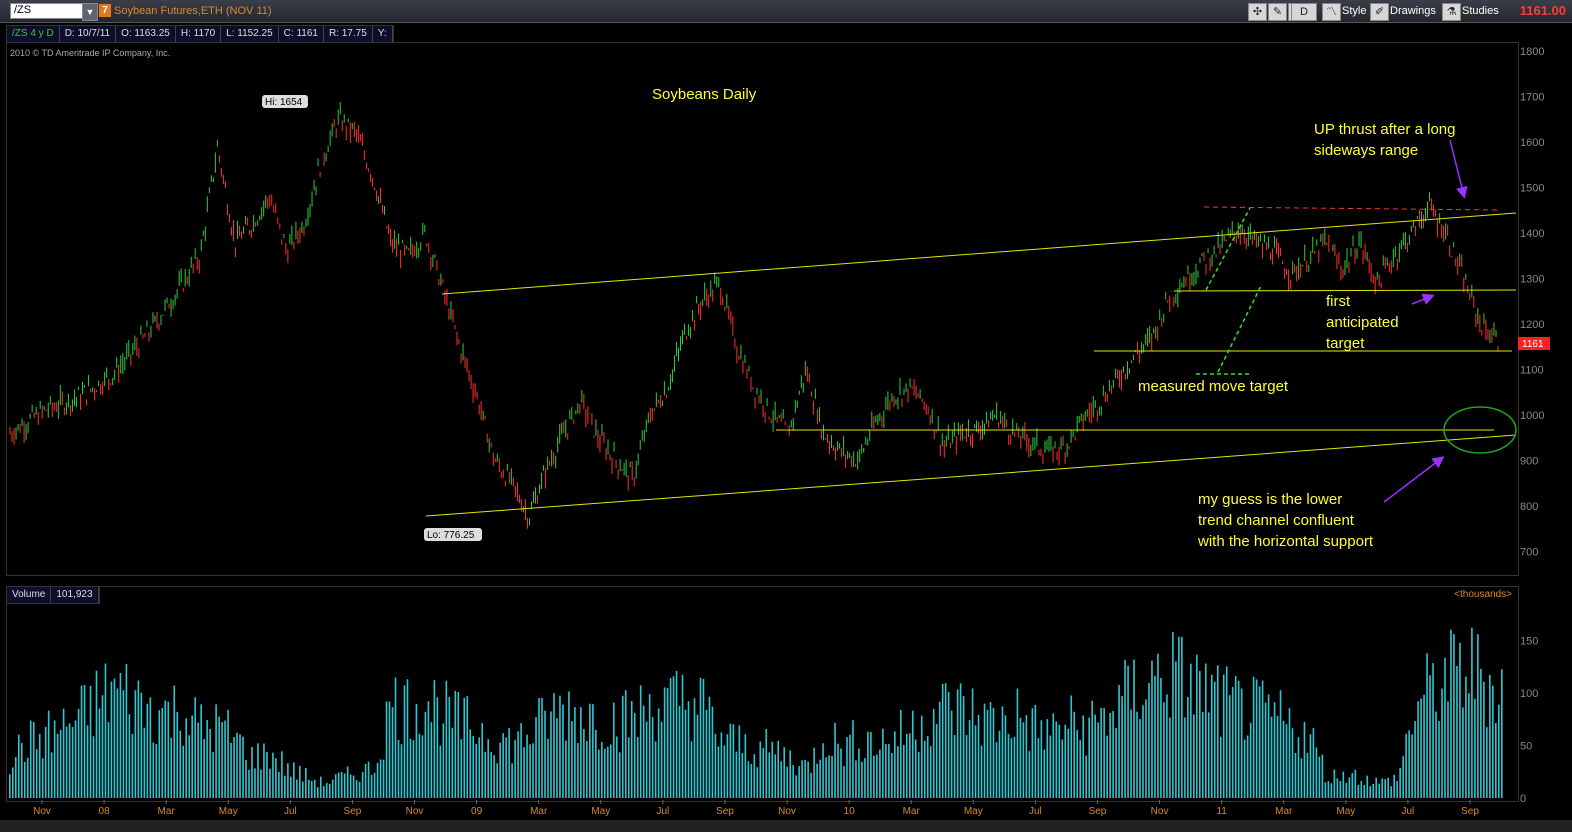 This screenshot has height=832, width=1572. What do you see at coordinates (1532, 370) in the screenshot?
I see `price-tick-label: 1100` at bounding box center [1532, 370].